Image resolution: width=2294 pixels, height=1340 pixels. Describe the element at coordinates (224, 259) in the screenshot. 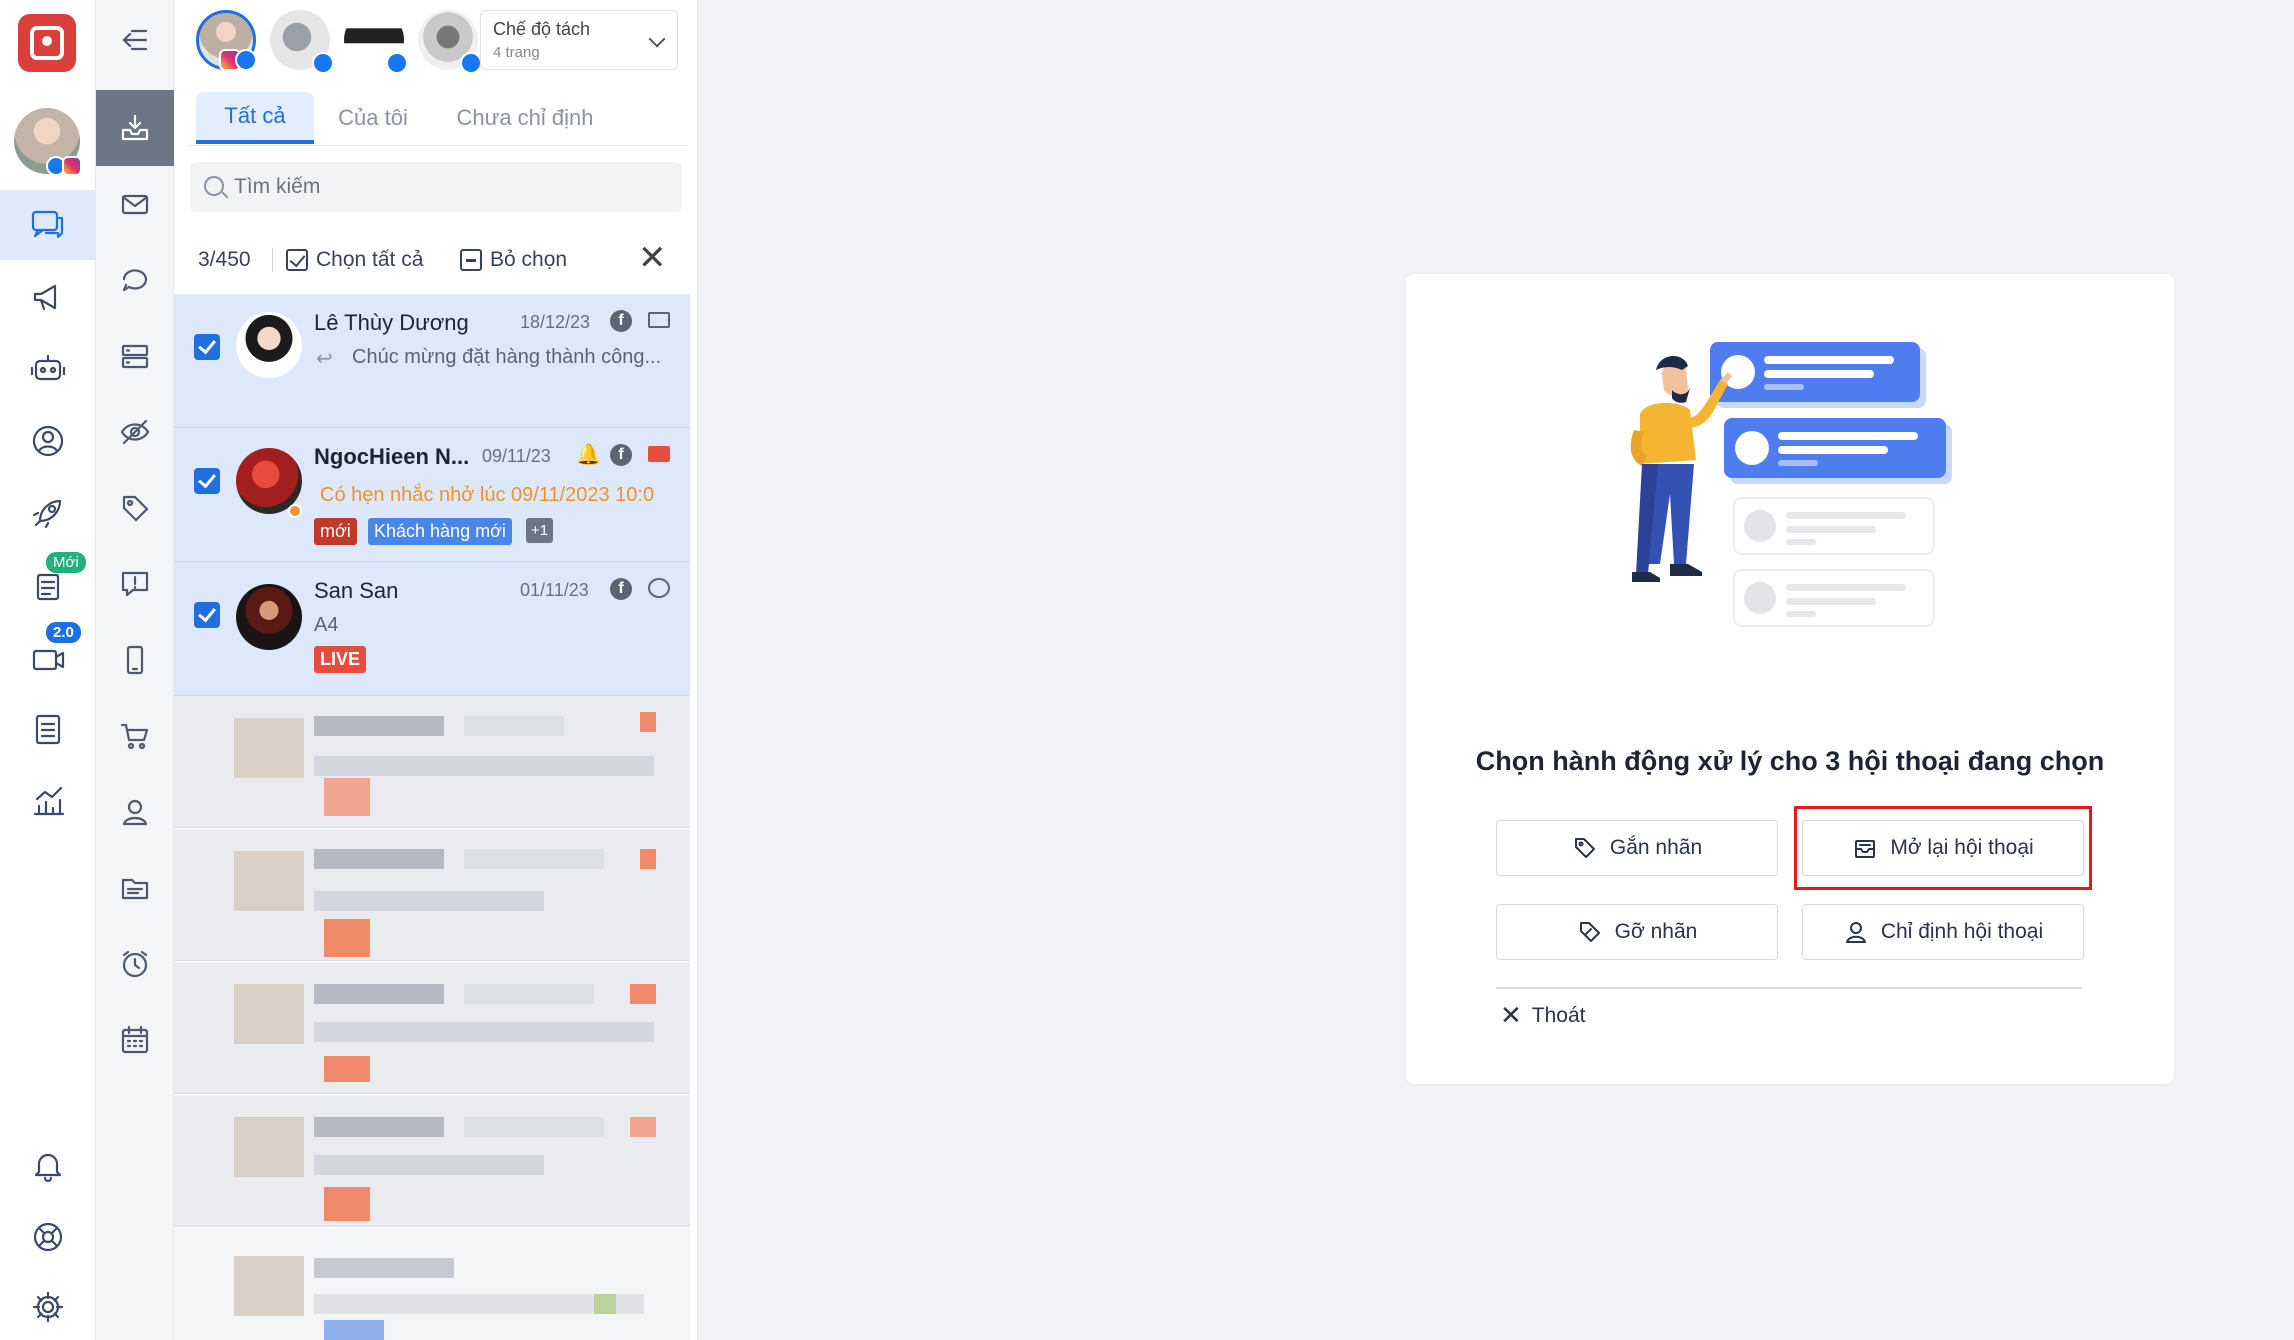

I see `selection-count: 3/450` at that location.